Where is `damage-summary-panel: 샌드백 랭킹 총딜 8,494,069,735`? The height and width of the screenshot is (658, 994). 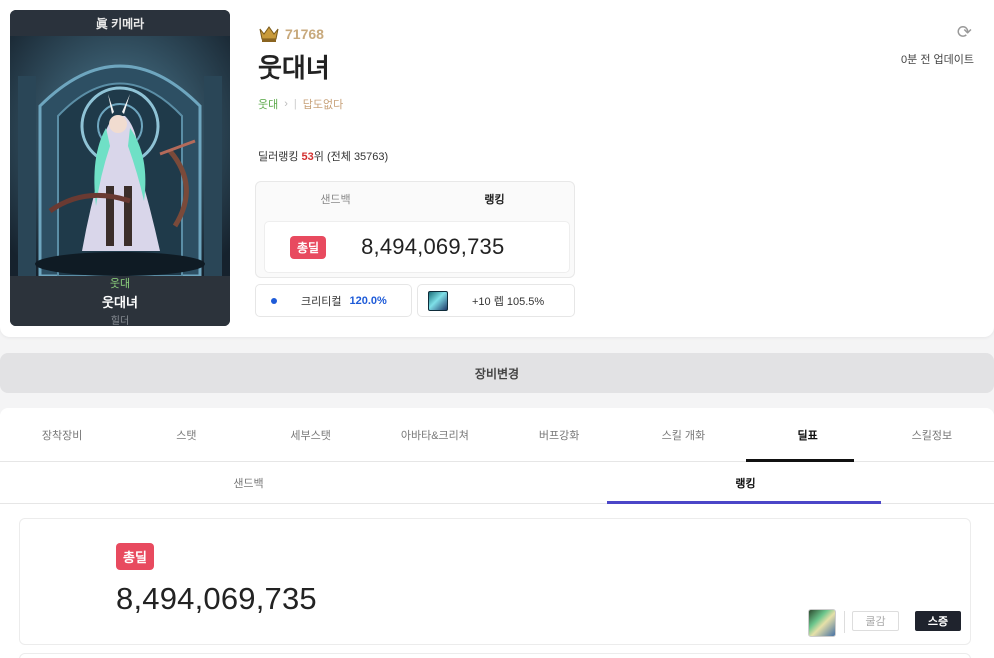
damage-summary-panel: 샌드백 랭킹 총딜 8,494,069,735 is located at coordinates (415, 229).